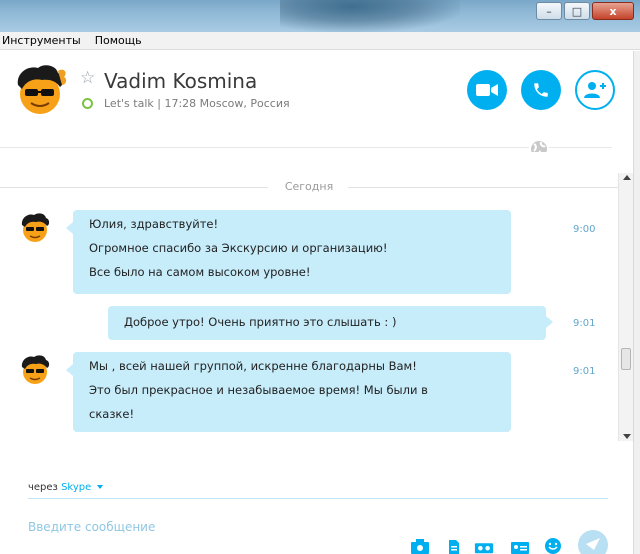  Describe the element at coordinates (577, 11) in the screenshot. I see `maximize-button: □` at that location.